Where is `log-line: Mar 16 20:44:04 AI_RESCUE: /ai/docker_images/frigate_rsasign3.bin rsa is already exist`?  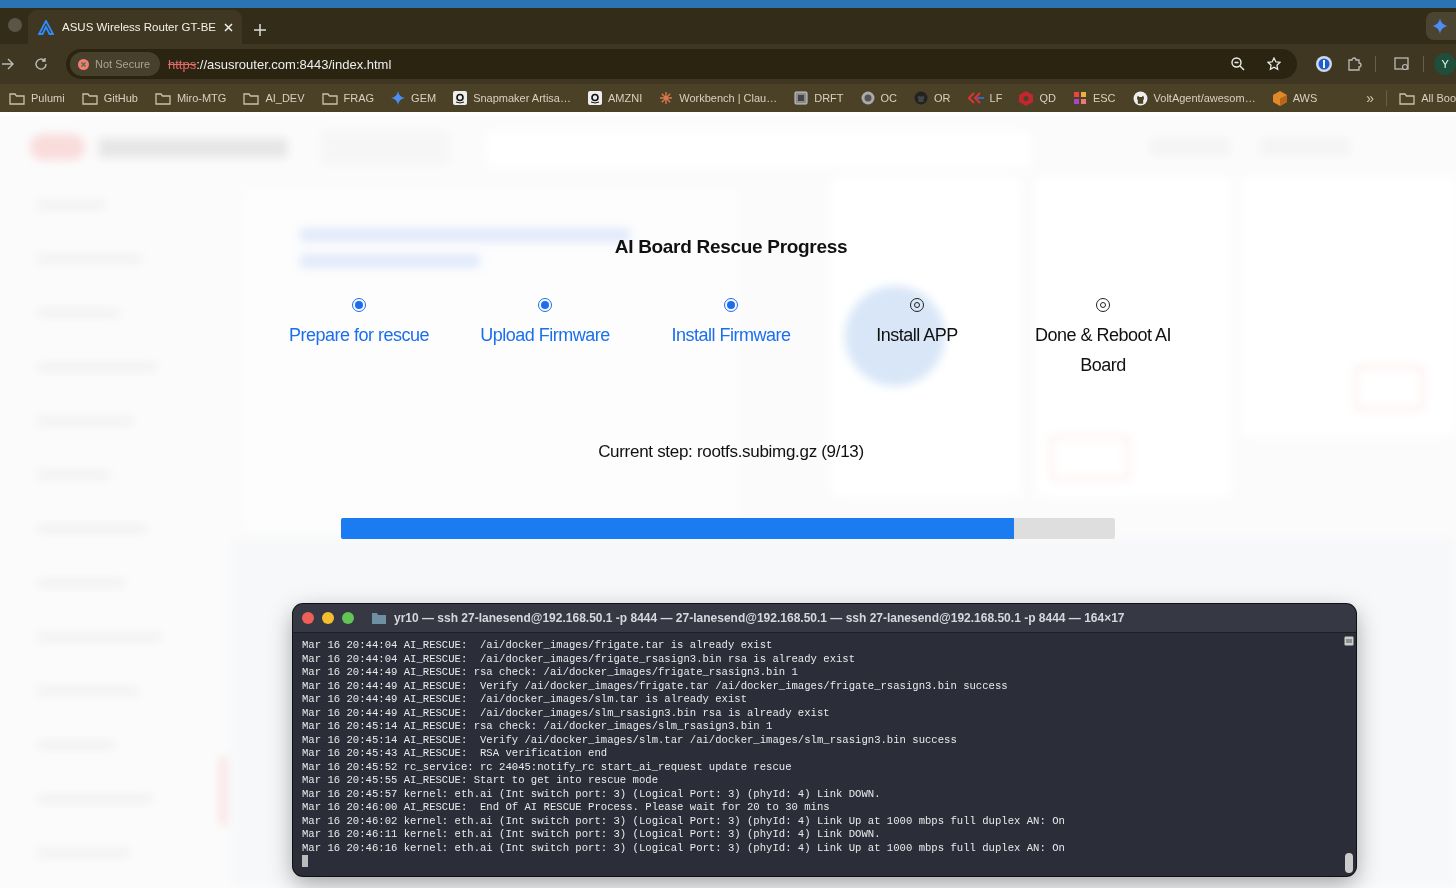 log-line: Mar 16 20:44:04 AI_RESCUE: /ai/docker_images/frigate_rsasign3.bin rsa is already exist is located at coordinates (579, 659).